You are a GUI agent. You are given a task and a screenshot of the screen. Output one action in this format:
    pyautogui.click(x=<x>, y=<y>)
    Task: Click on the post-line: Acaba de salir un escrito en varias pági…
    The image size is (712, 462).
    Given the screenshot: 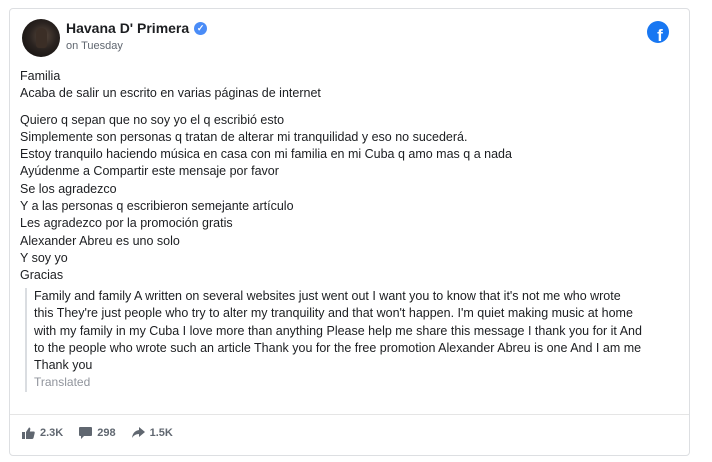 What is the action you would take?
    pyautogui.click(x=170, y=93)
    